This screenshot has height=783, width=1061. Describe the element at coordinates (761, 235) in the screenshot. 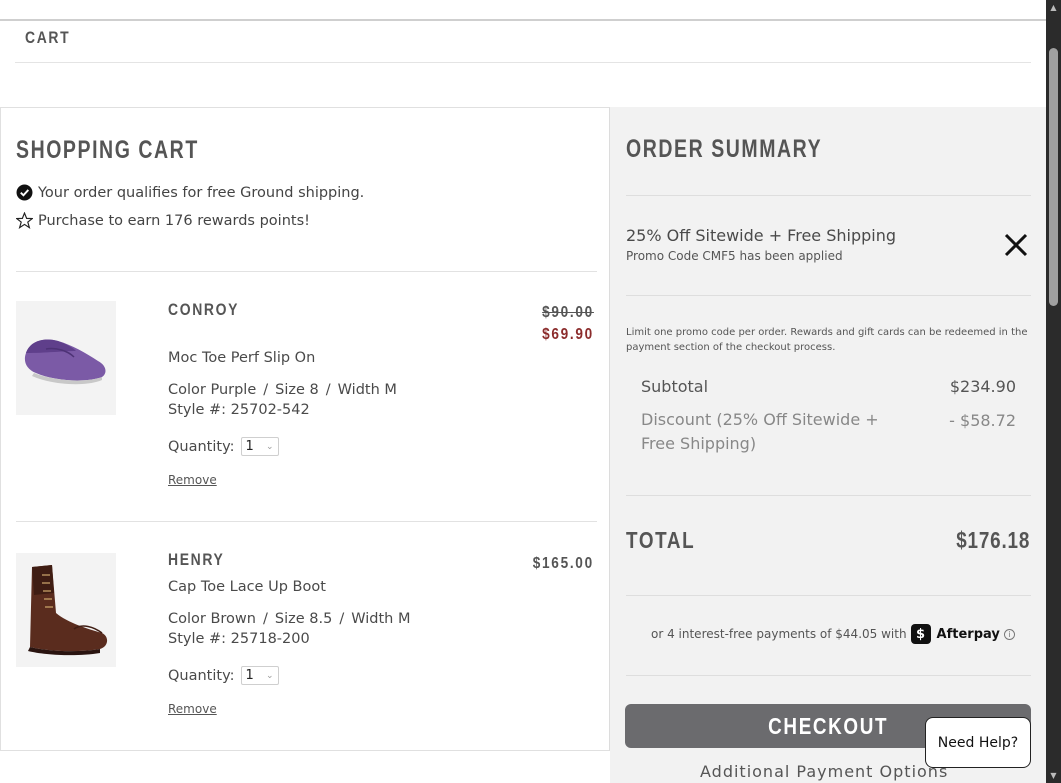

I see `promo-title: 25% Off Sitewide + Free Shipping` at that location.